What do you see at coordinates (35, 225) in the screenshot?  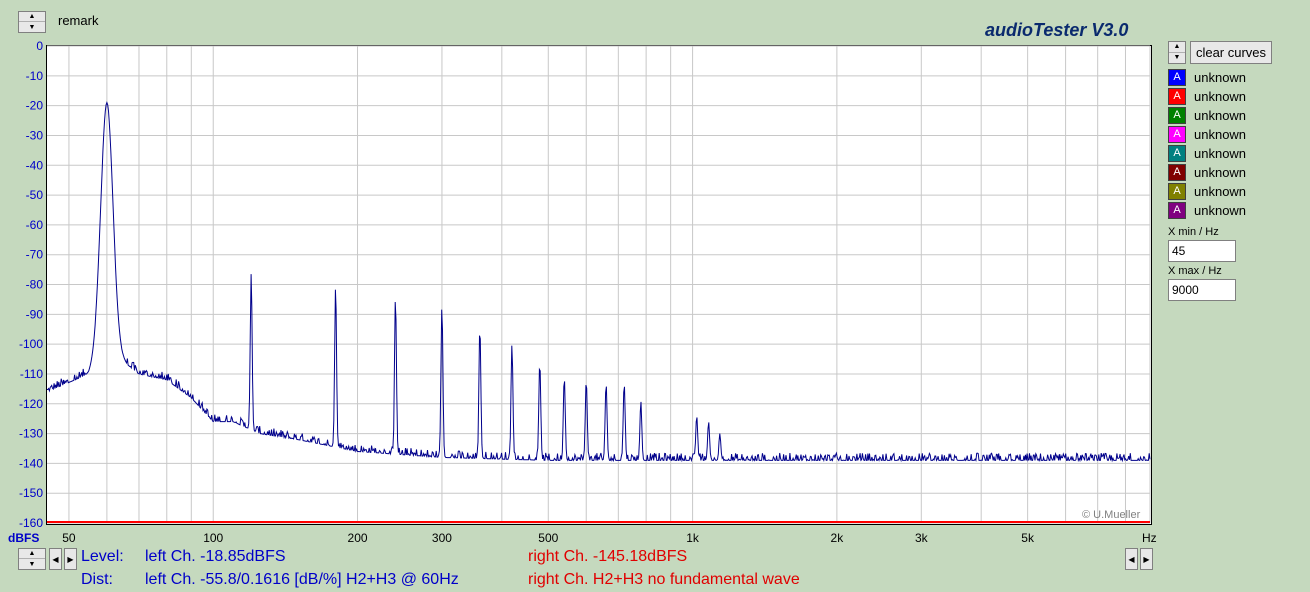 I see `y-tick-label: -60` at bounding box center [35, 225].